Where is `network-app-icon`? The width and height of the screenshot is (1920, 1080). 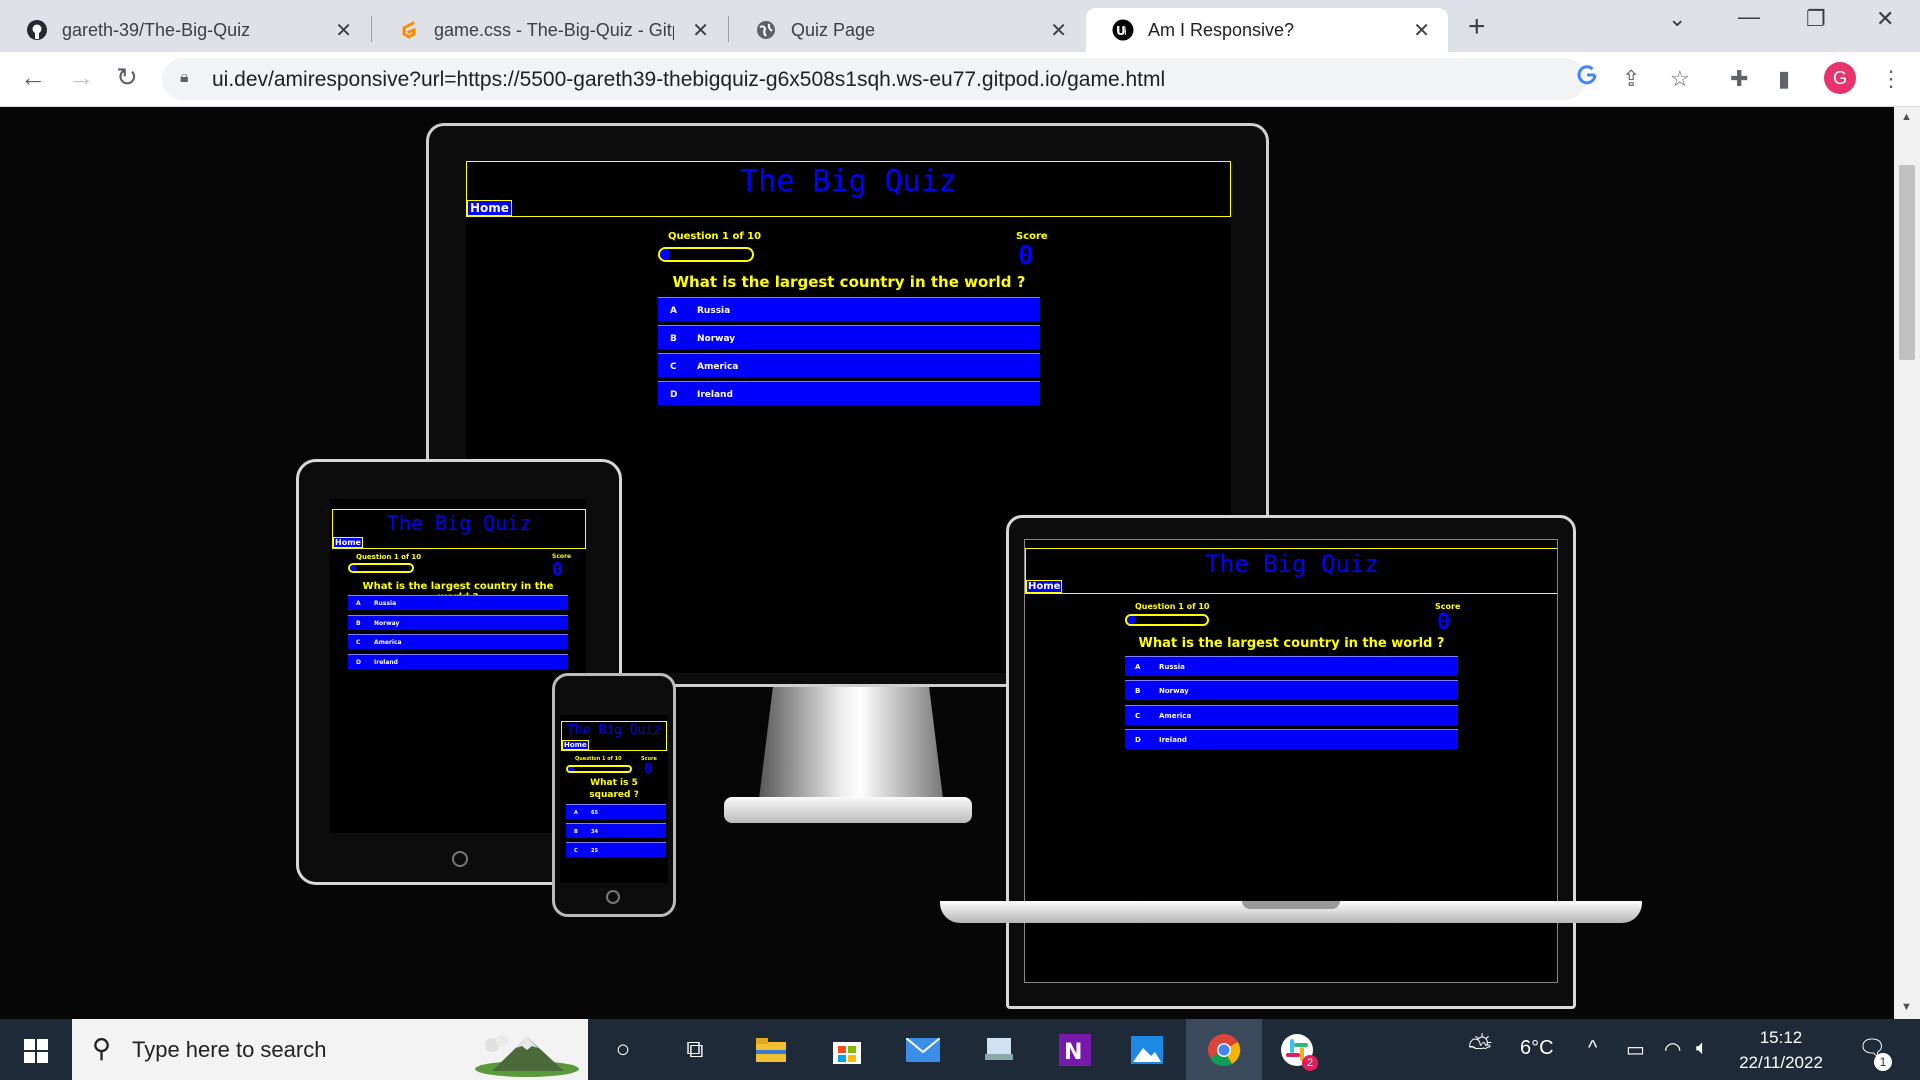 network-app-icon is located at coordinates (999, 1050).